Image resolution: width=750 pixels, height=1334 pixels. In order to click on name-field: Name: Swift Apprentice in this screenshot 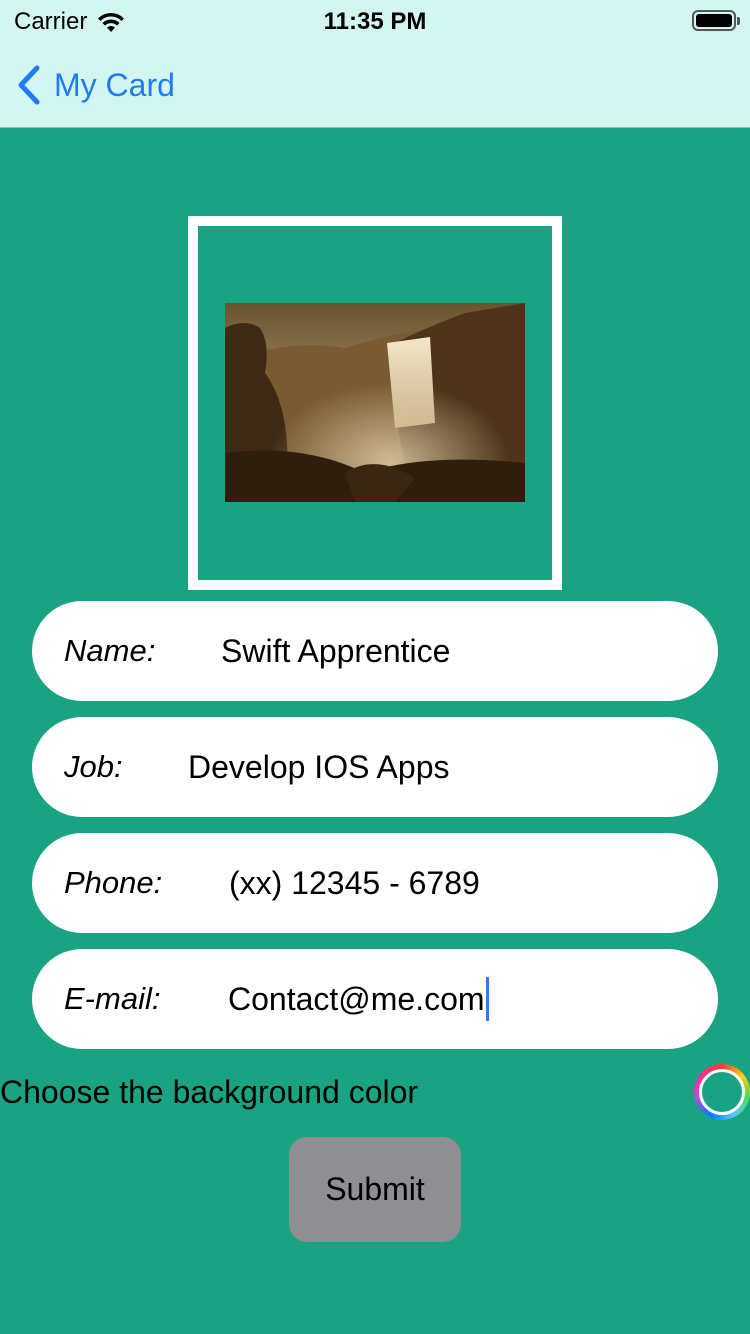, I will do `click(375, 651)`.